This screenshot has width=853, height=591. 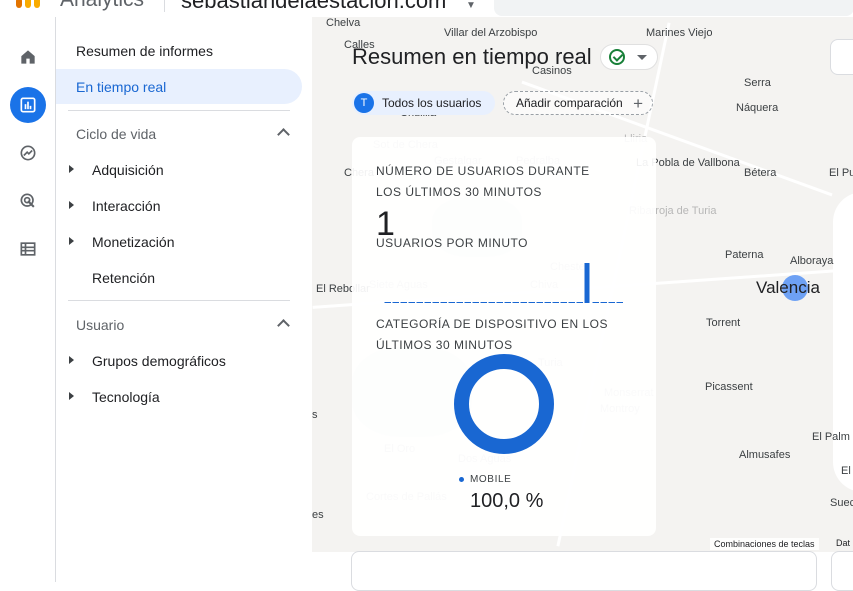 What do you see at coordinates (364, 103) in the screenshot?
I see `avatar: T` at bounding box center [364, 103].